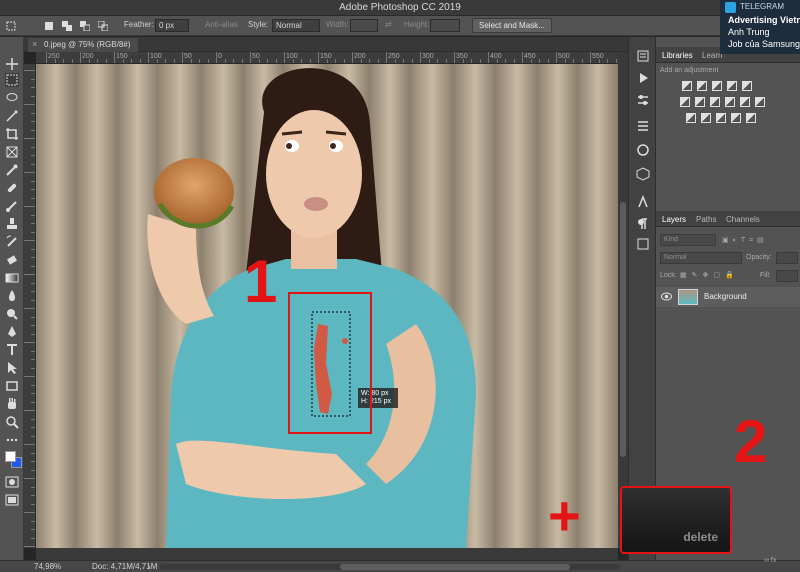 The image size is (800, 572). What do you see at coordinates (12, 242) in the screenshot?
I see `history-brush-tool-icon` at bounding box center [12, 242].